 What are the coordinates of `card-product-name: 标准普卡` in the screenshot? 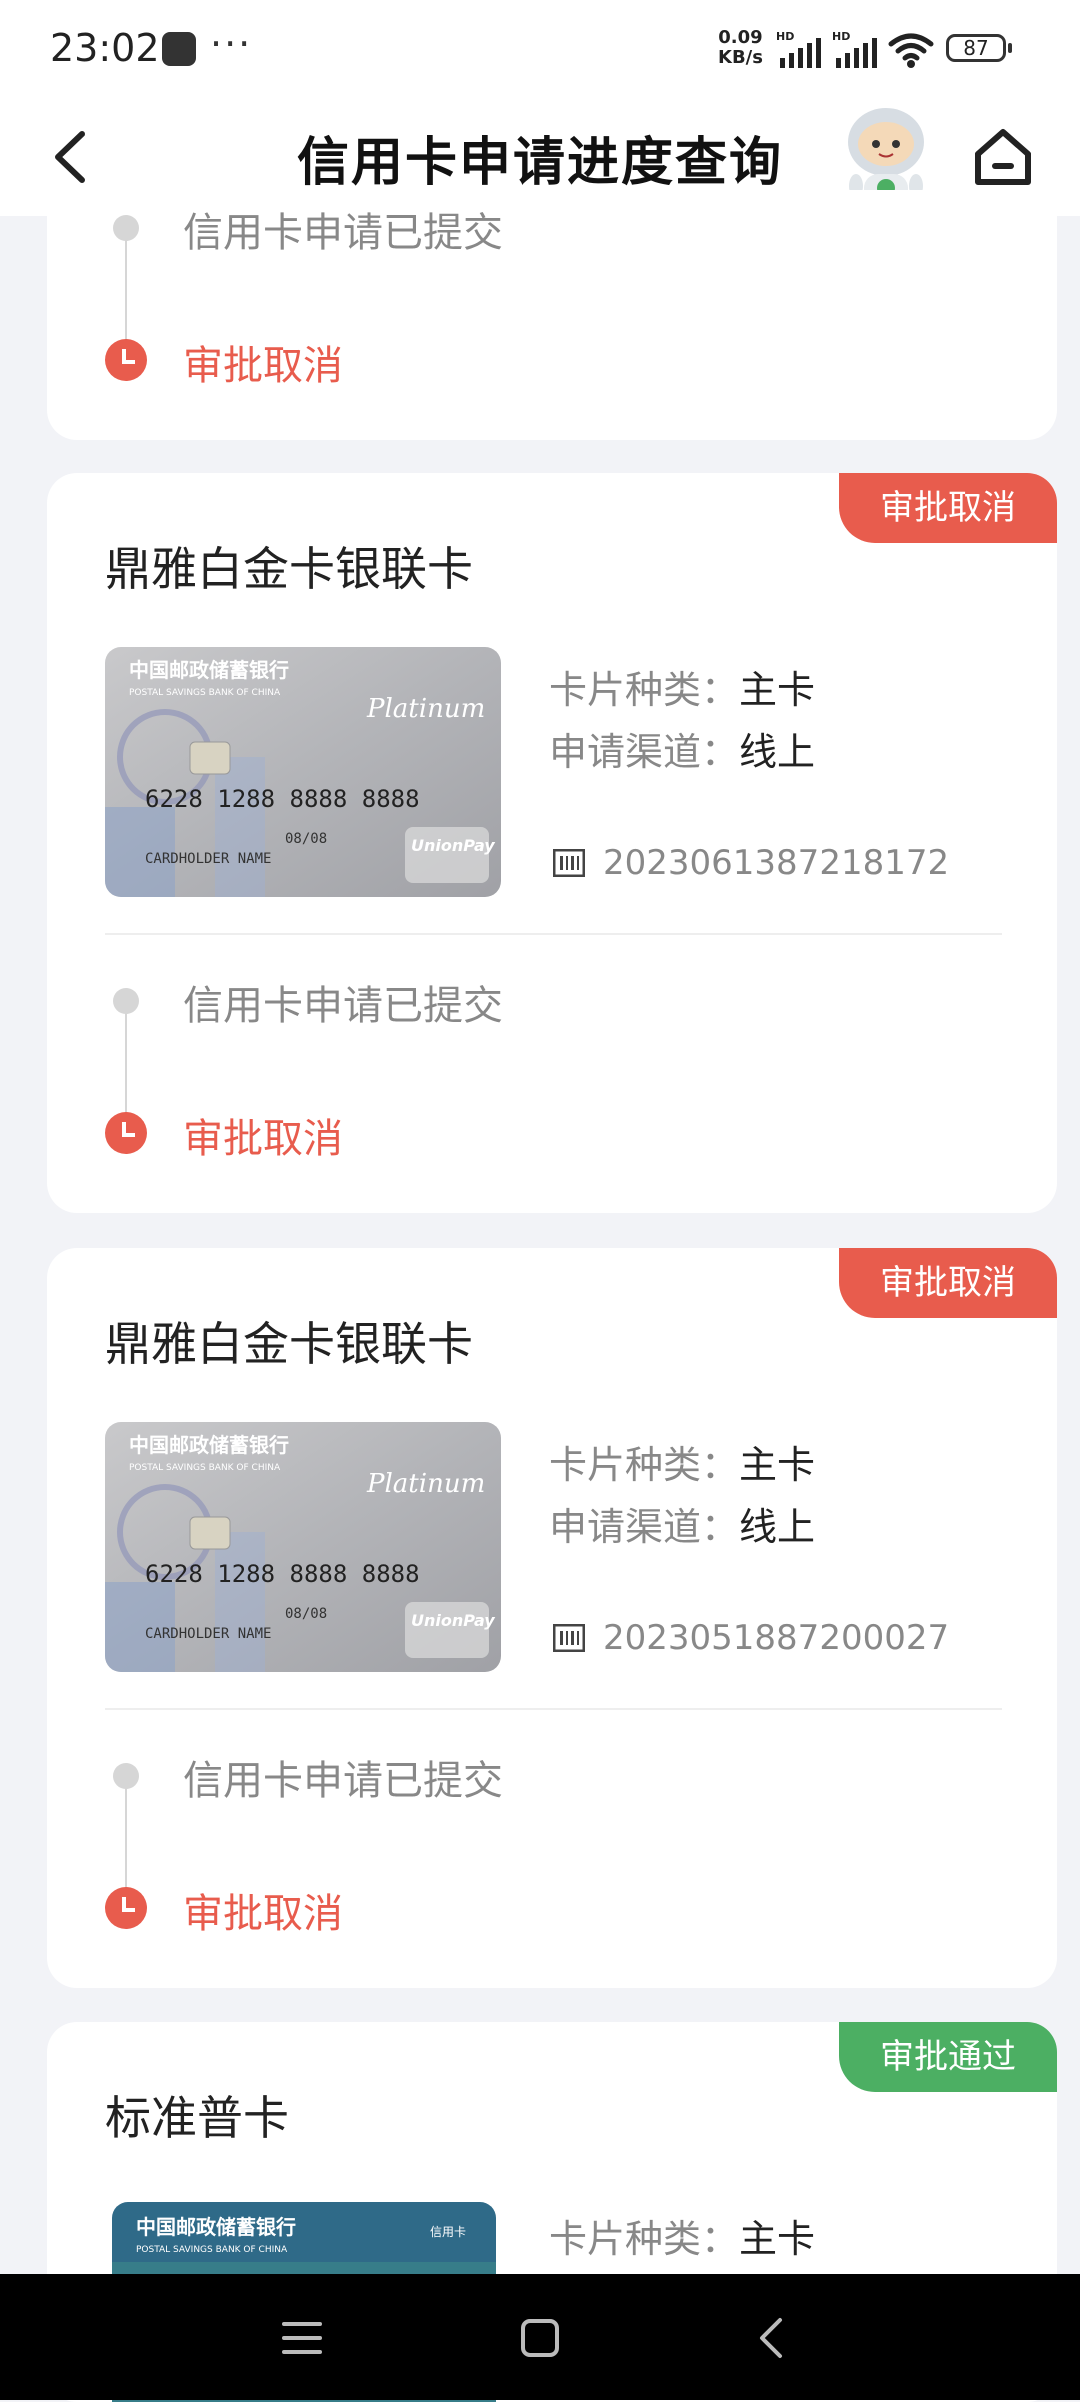 It's located at (197, 2118).